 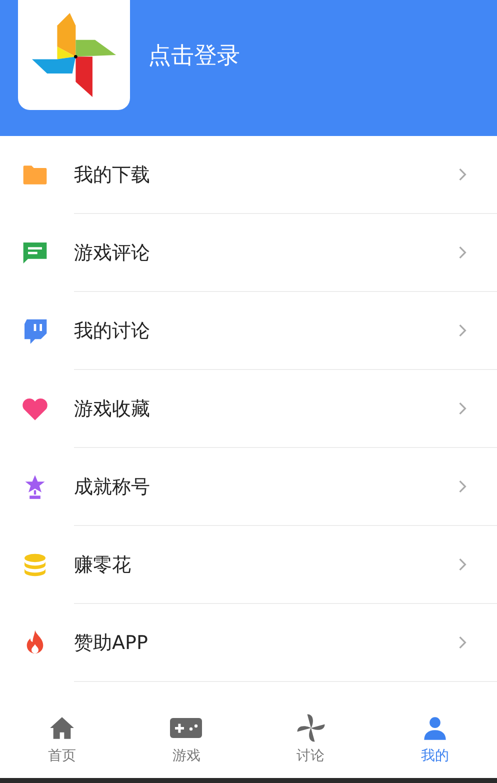 I want to click on menu-item: 成就称号, so click(x=266, y=487).